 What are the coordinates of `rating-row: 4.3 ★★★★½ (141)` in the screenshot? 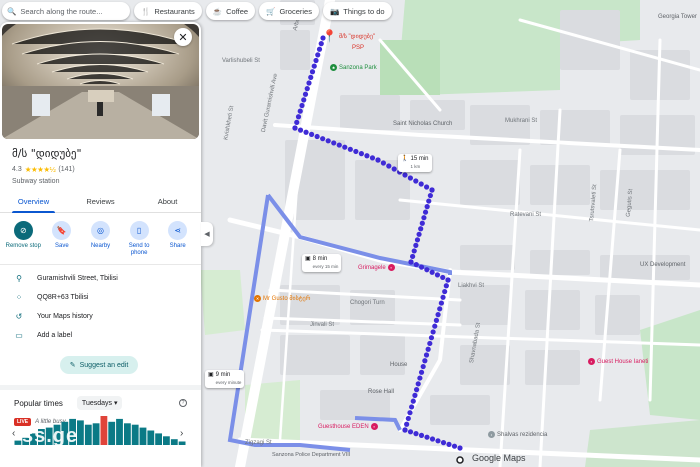 It's located at (106, 169).